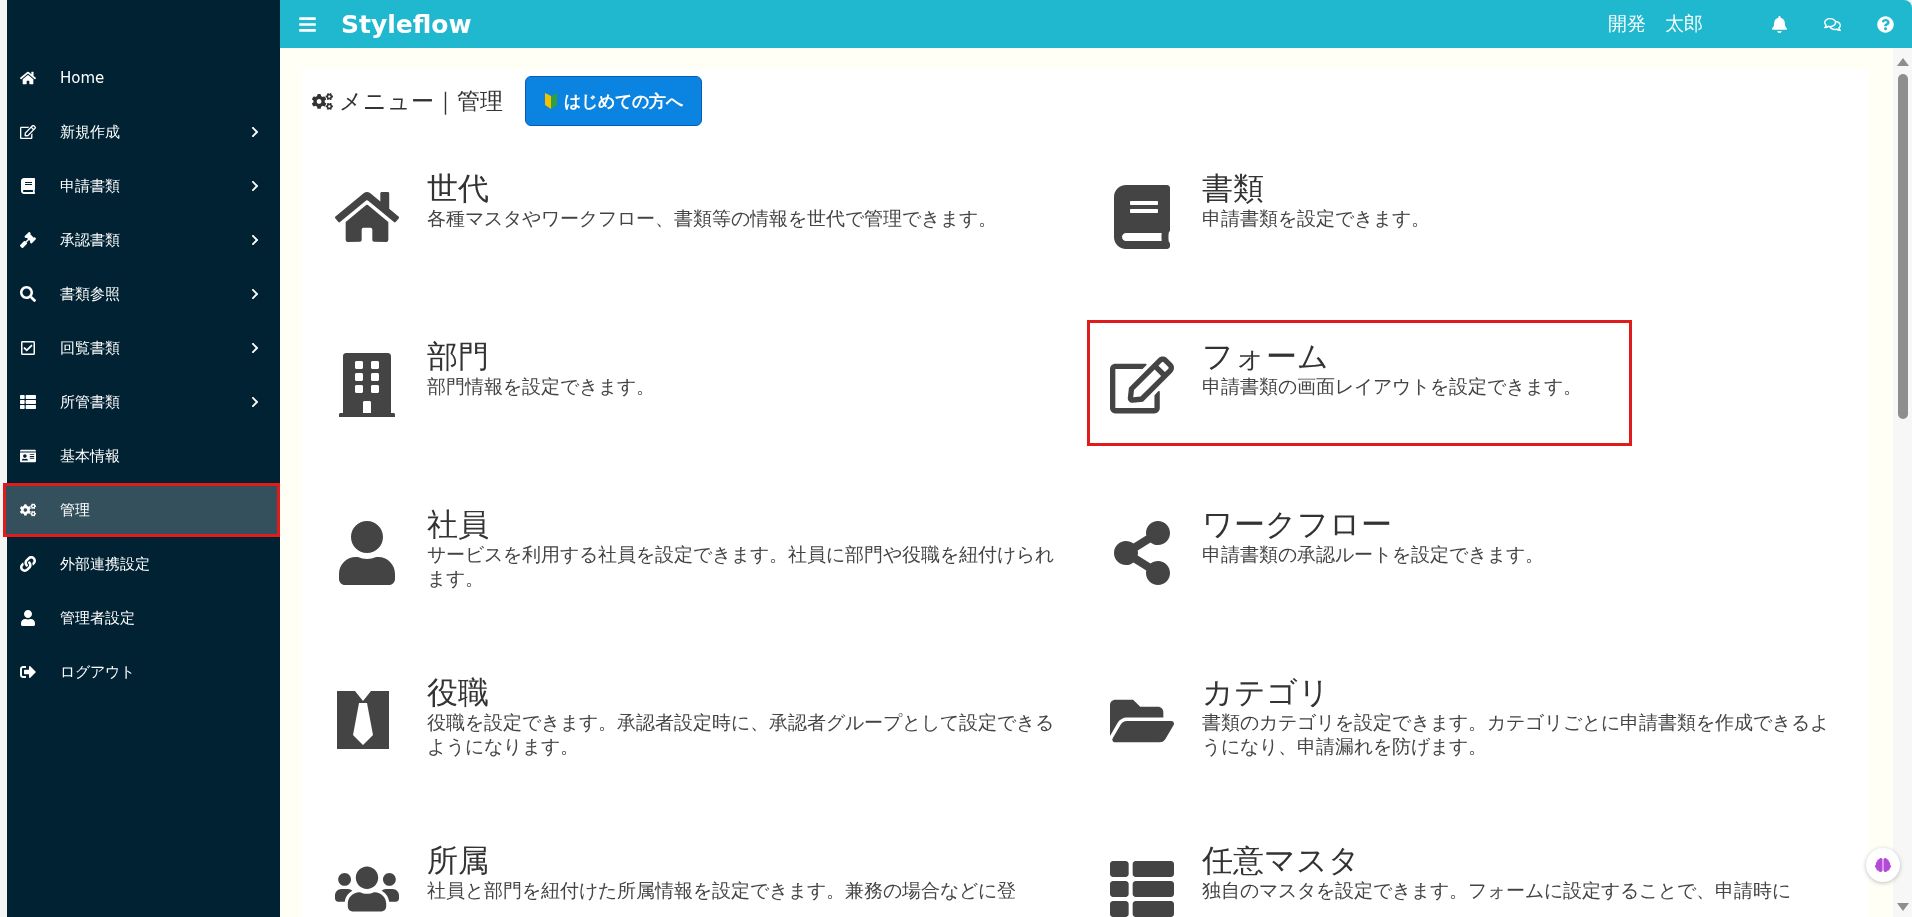 This screenshot has width=1912, height=917. I want to click on sidebar-label: 新規作成, so click(90, 132).